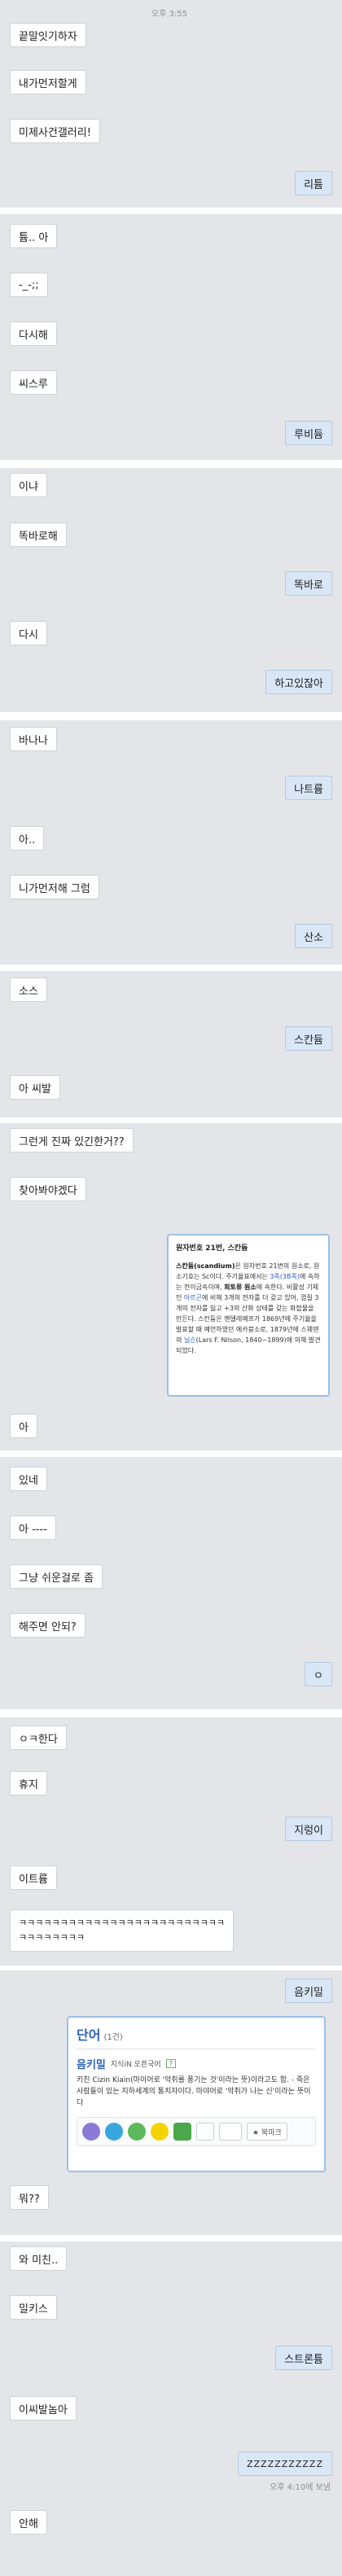 This screenshot has width=342, height=2576. What do you see at coordinates (308, 1038) in the screenshot?
I see `chat-bubble-out: 스칸듐` at bounding box center [308, 1038].